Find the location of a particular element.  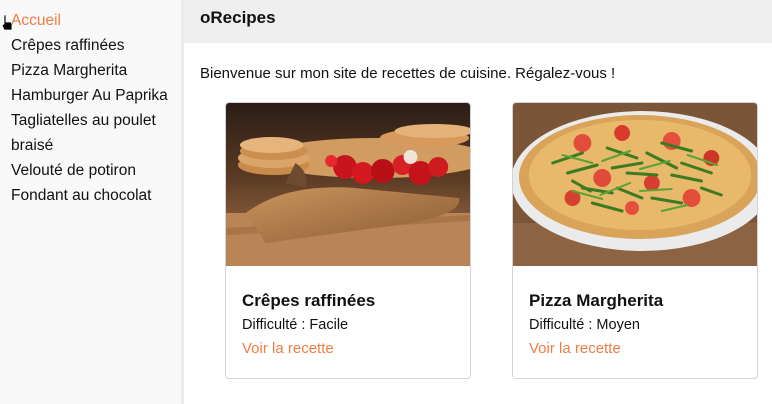

recipe-difficulty: Difficulté : Moyen is located at coordinates (584, 325).